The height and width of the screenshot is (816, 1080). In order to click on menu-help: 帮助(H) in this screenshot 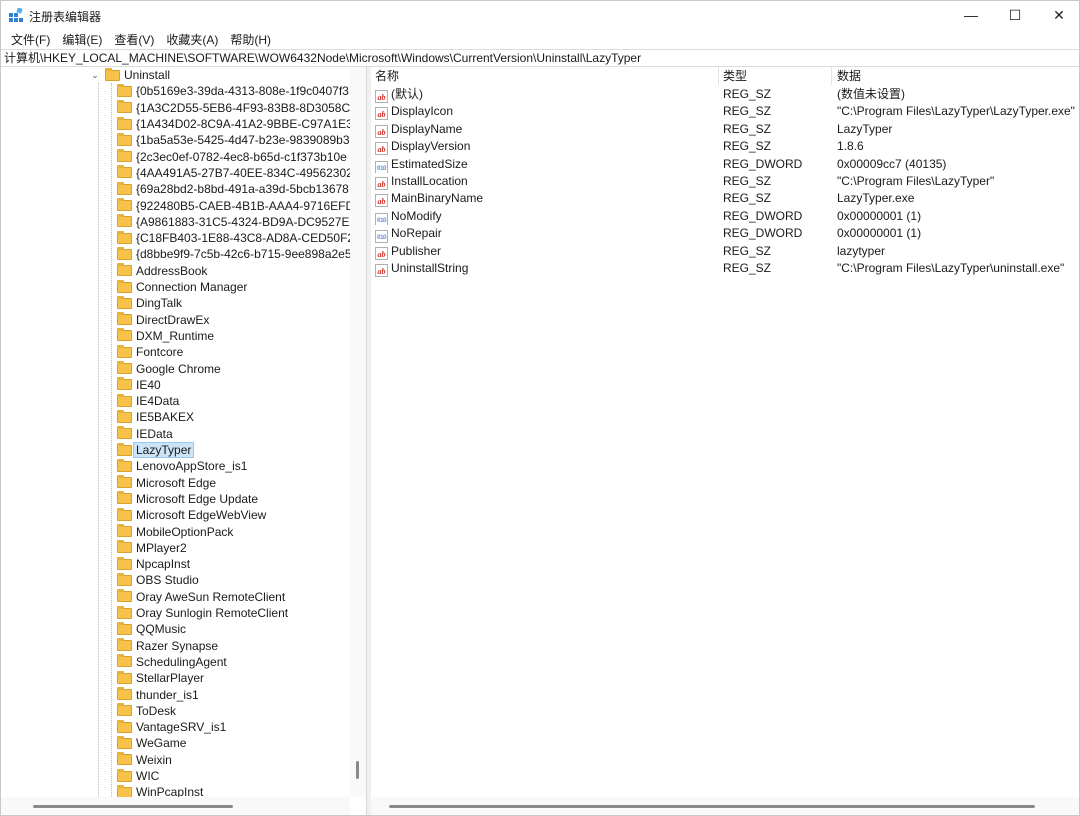, I will do `click(250, 39)`.